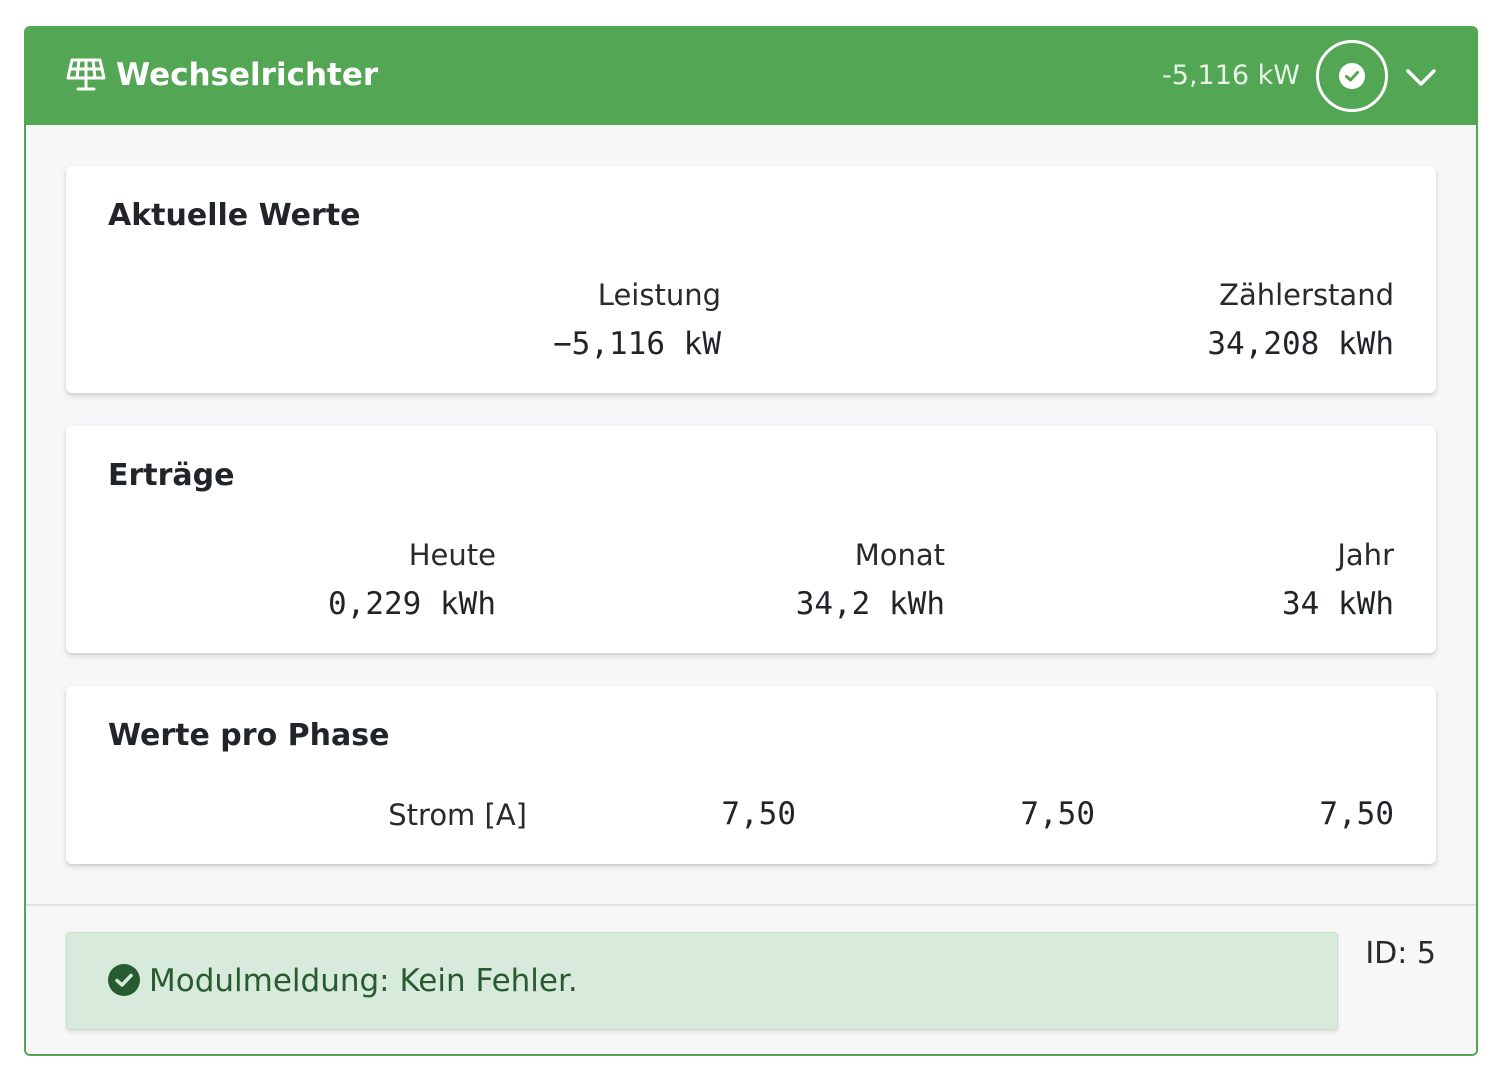 The image size is (1494, 1068). Describe the element at coordinates (171, 475) in the screenshot. I see `card-title: Erträge` at that location.